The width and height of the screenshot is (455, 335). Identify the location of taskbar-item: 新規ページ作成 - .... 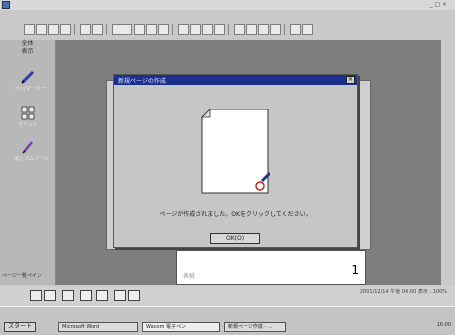
(255, 327).